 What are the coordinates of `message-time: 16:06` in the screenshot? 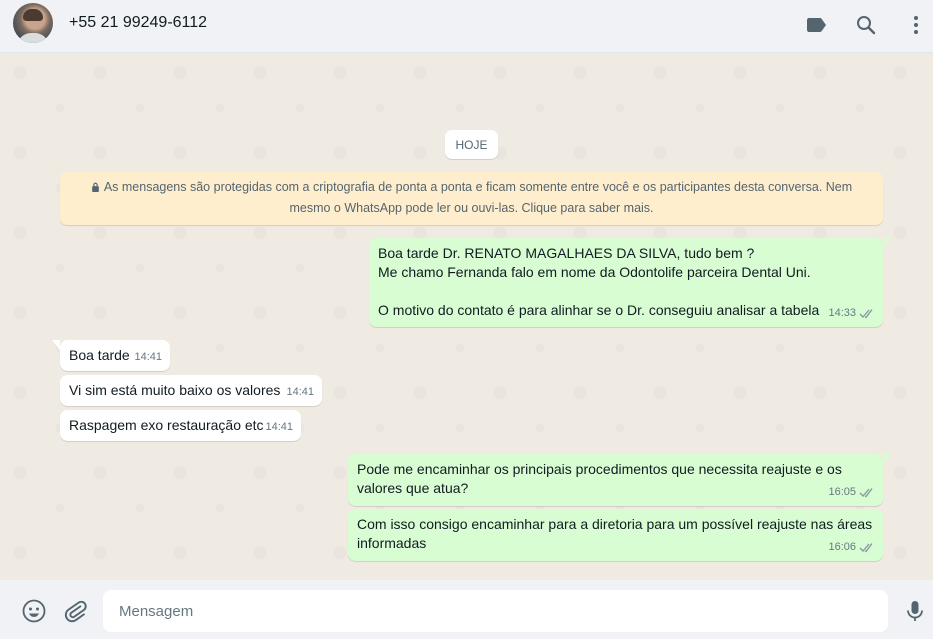 It's located at (842, 547).